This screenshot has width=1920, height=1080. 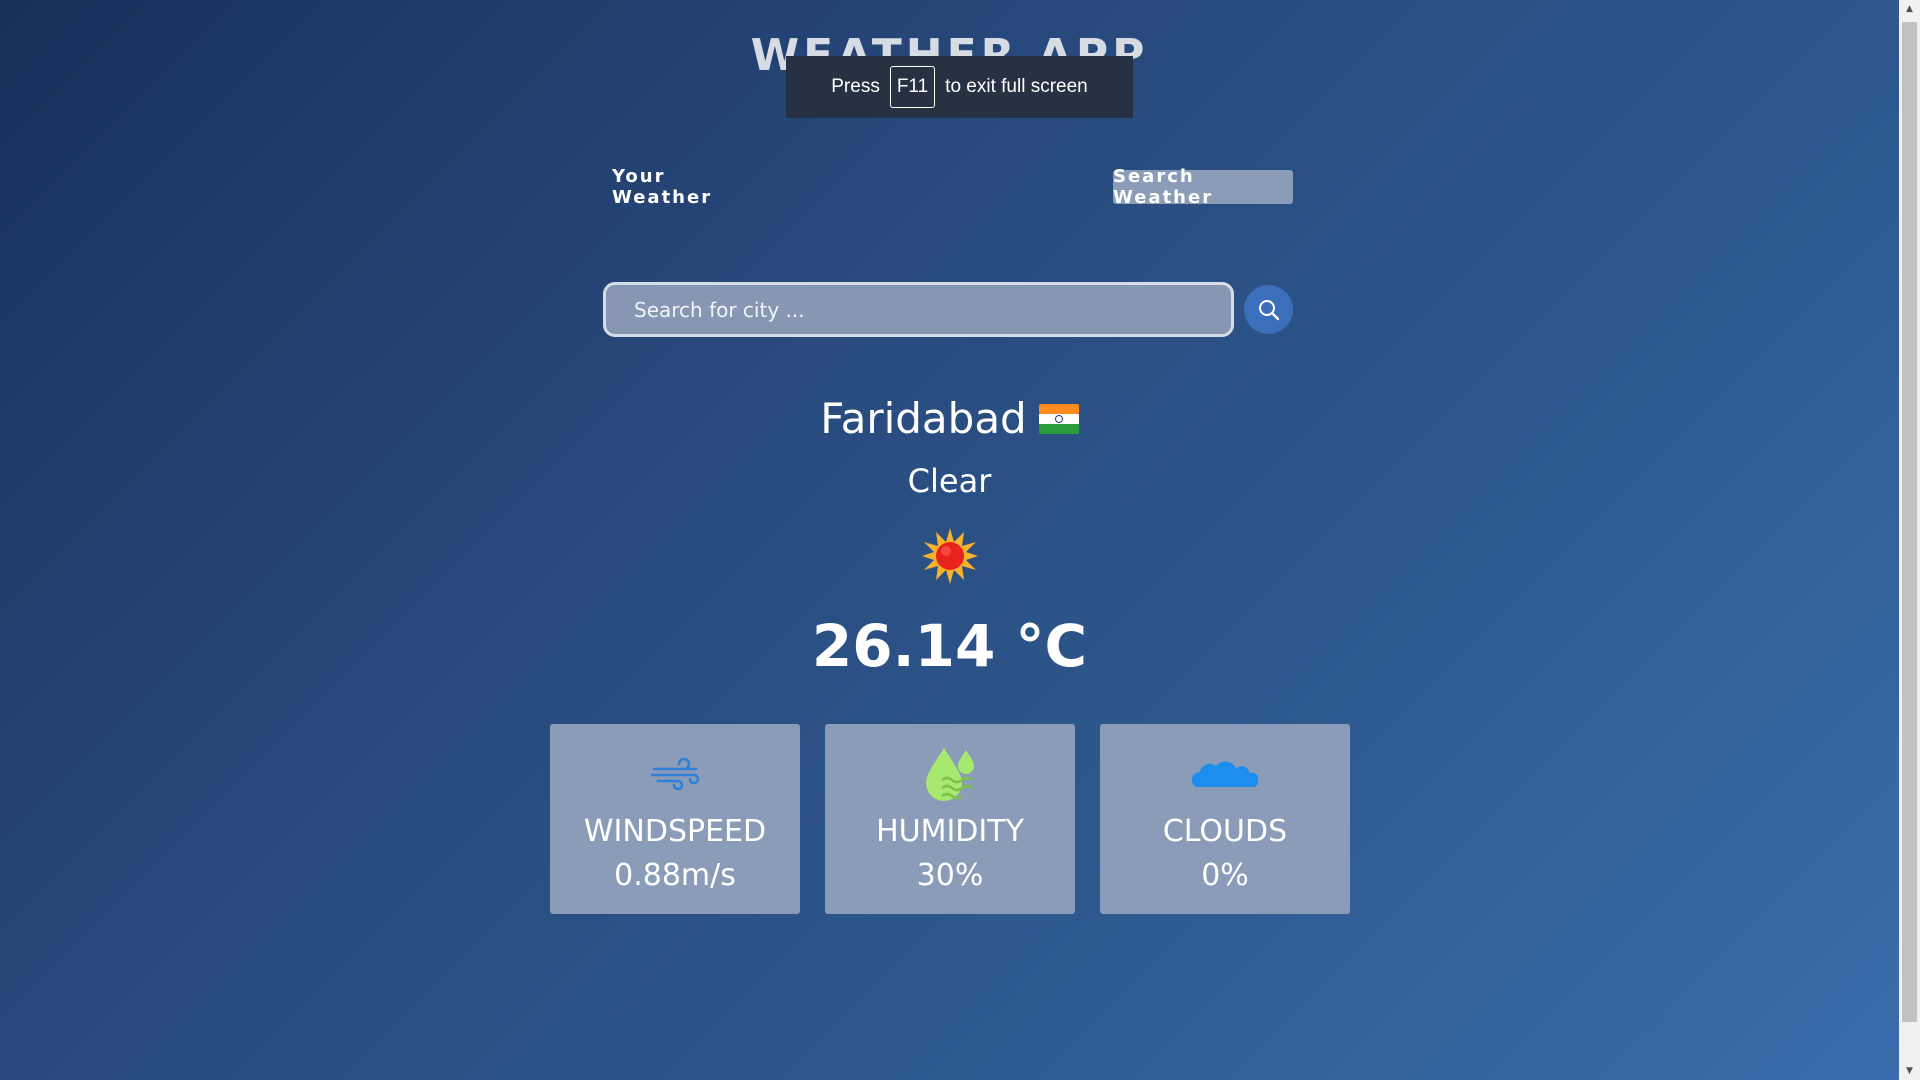 I want to click on fullscreen-notice: Press F11 to exit full screen, so click(x=959, y=87).